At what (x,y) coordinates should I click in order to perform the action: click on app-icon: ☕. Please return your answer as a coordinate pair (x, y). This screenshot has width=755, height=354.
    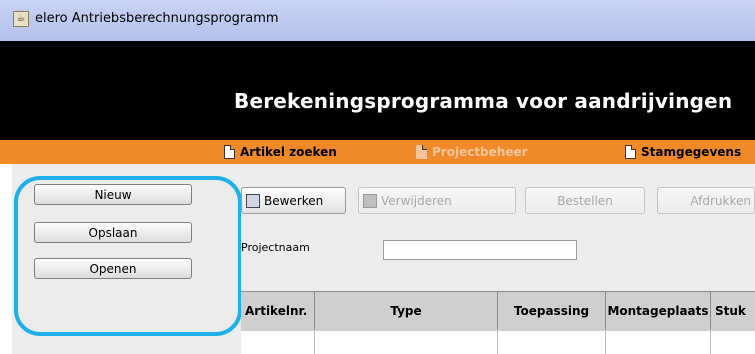
    Looking at the image, I should click on (21, 19).